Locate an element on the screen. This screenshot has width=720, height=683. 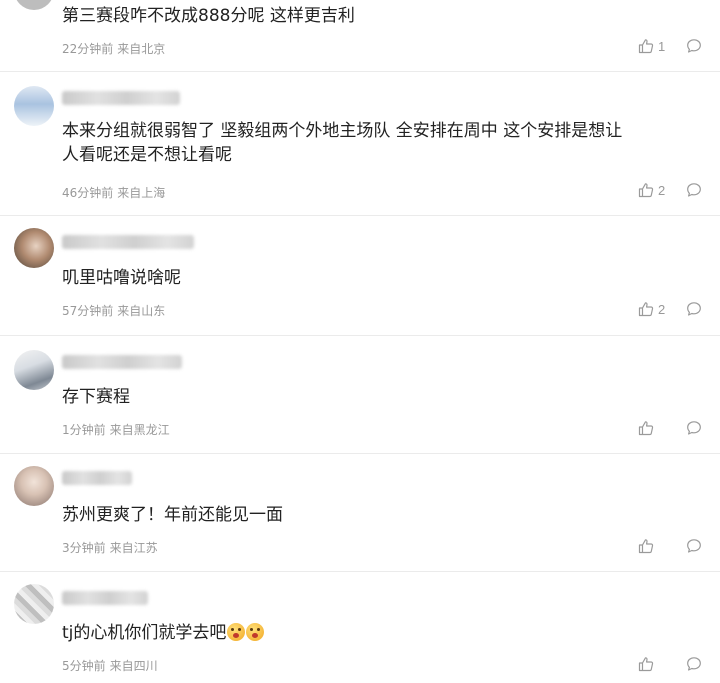
comment-time: 3分钟前 is located at coordinates (84, 548).